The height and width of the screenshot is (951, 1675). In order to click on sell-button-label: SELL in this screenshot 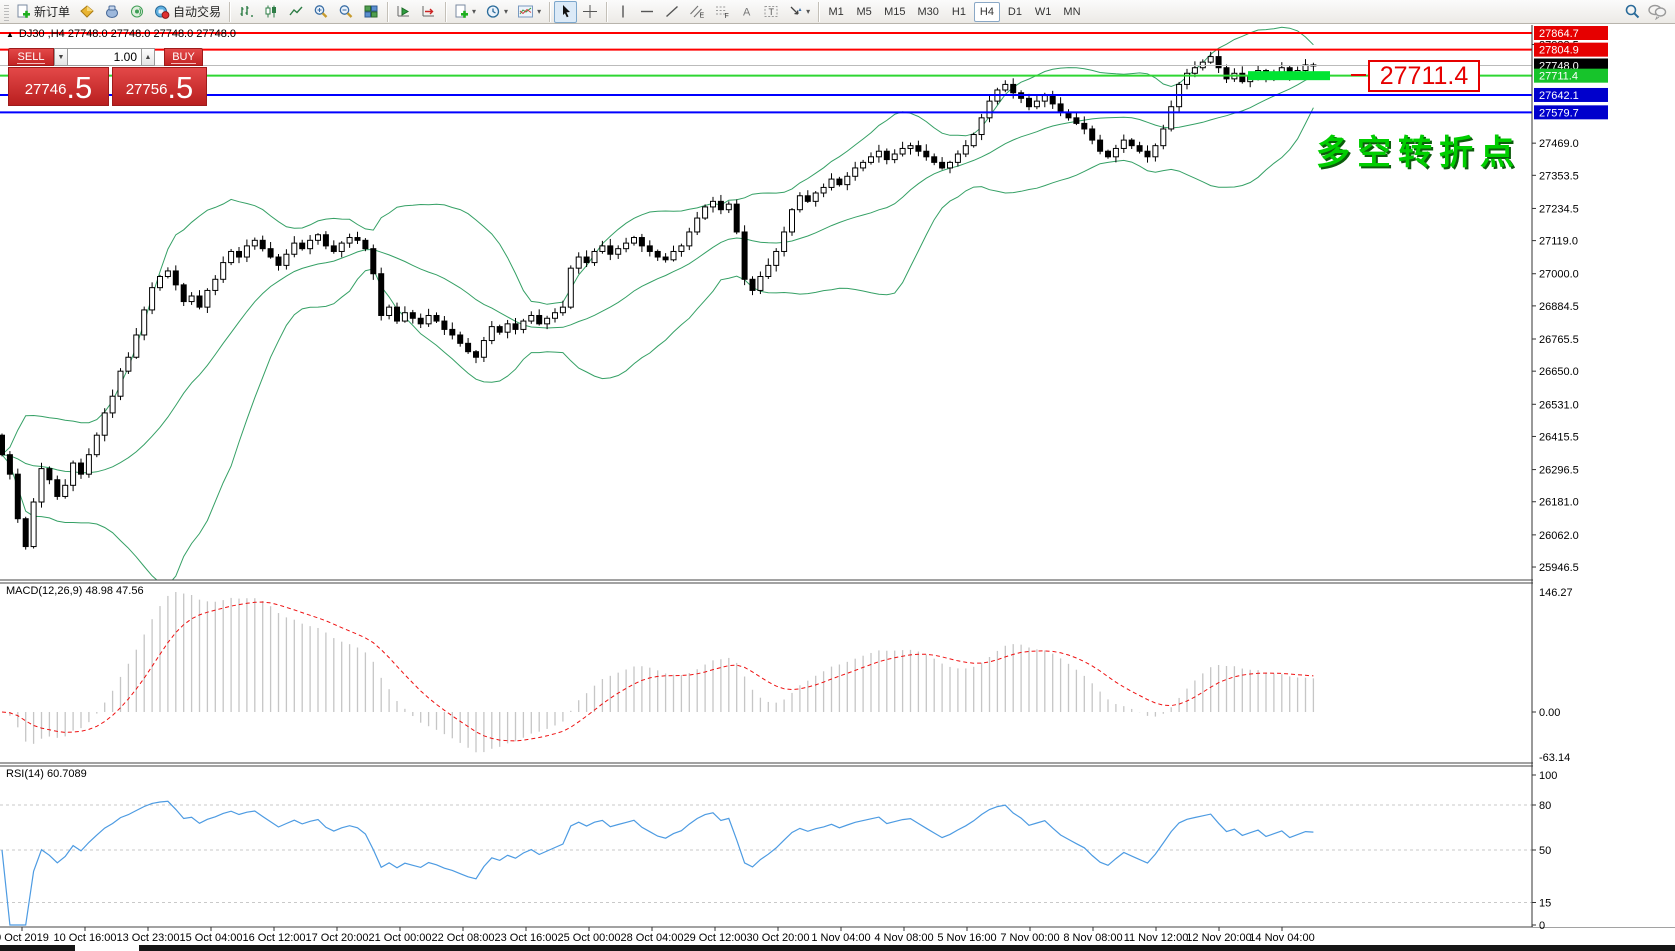, I will do `click(31, 57)`.